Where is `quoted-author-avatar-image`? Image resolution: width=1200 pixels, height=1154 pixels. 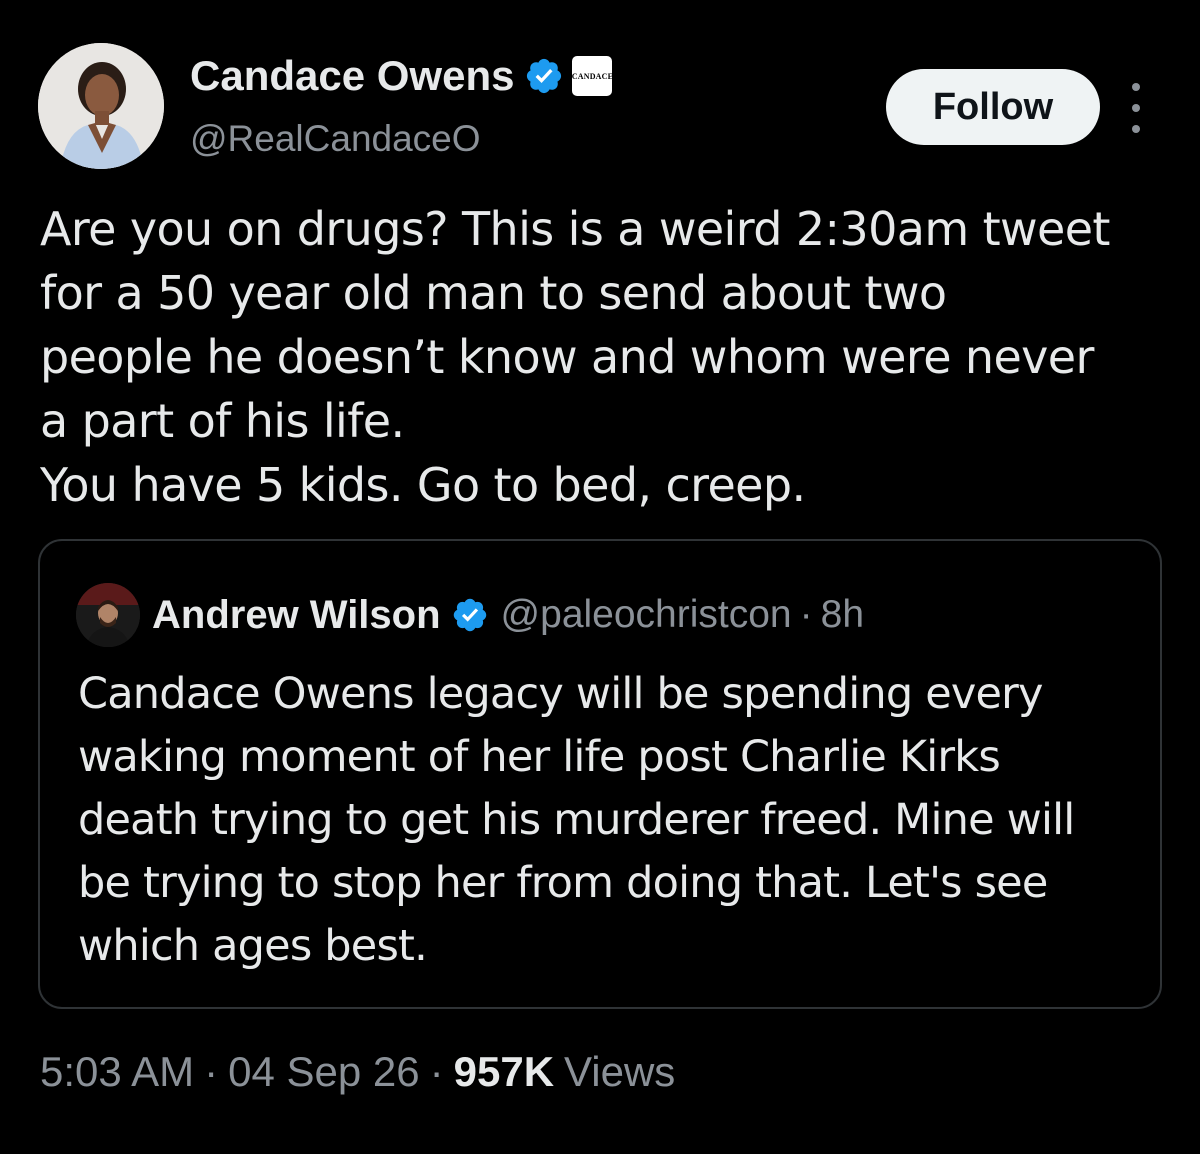 quoted-author-avatar-image is located at coordinates (108, 615).